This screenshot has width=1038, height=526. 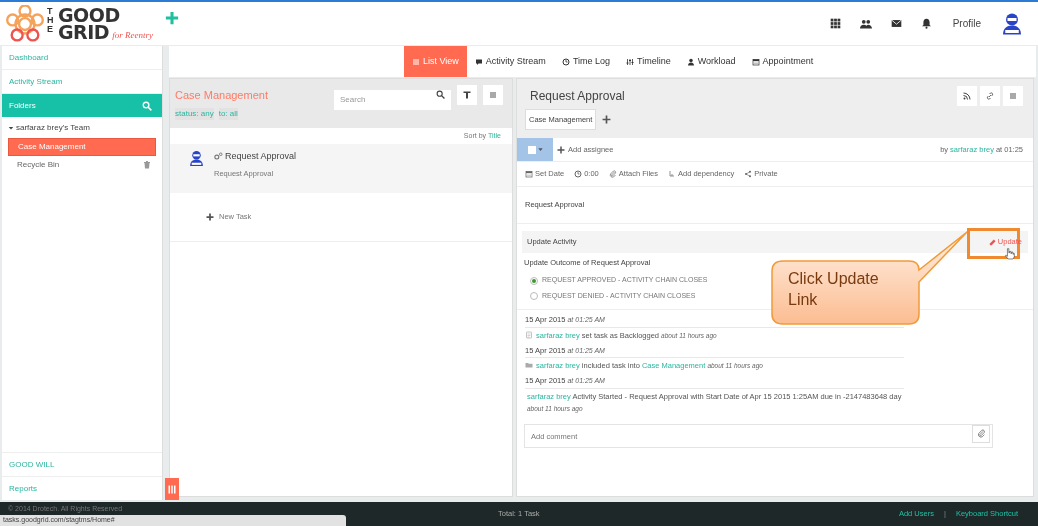 I want to click on bars-icon, so click(x=172, y=489).